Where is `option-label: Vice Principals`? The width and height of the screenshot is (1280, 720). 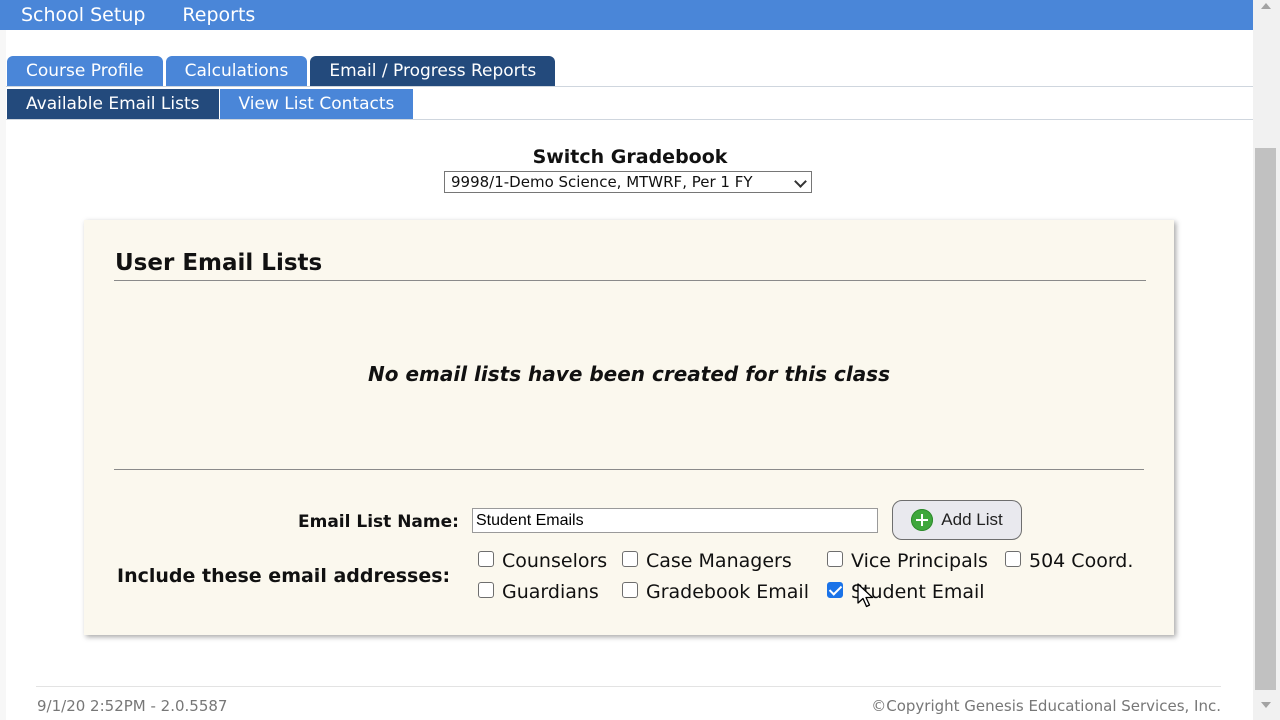 option-label: Vice Principals is located at coordinates (919, 561).